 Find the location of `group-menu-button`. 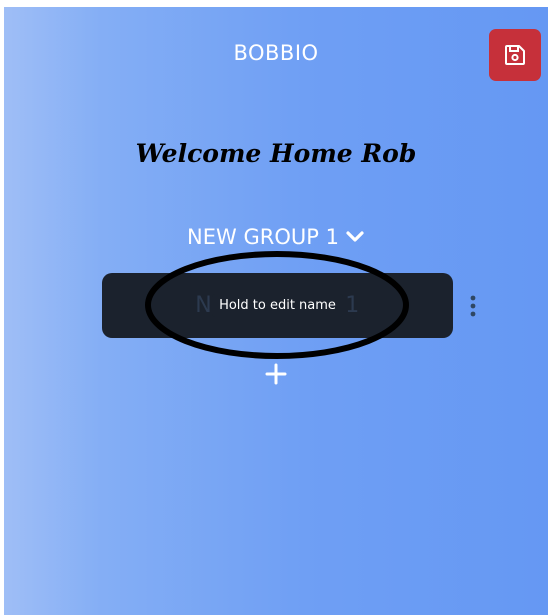

group-menu-button is located at coordinates (473, 306).